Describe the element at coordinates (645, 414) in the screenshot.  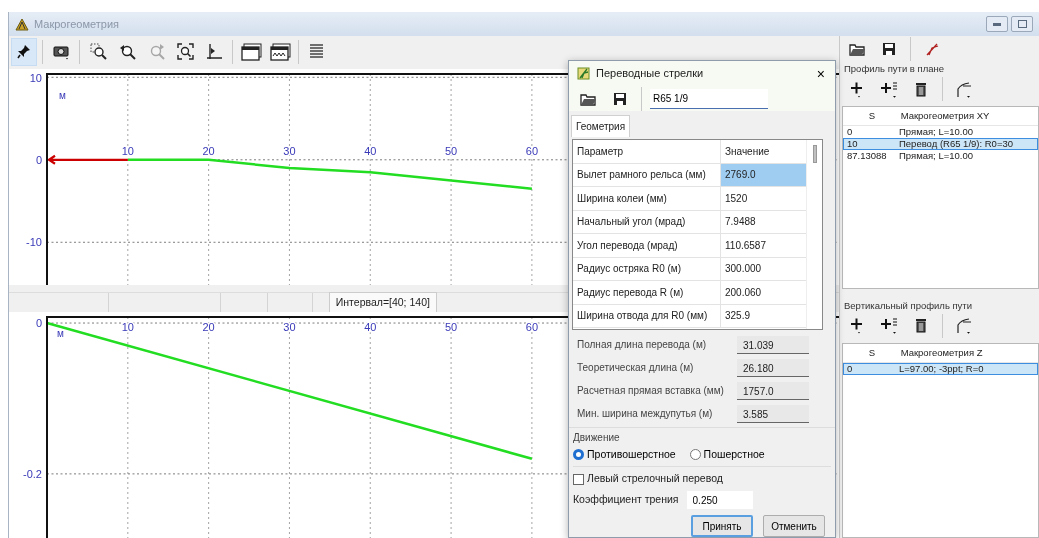
I see `field-label: Мин. ширина междупутья (м)` at that location.